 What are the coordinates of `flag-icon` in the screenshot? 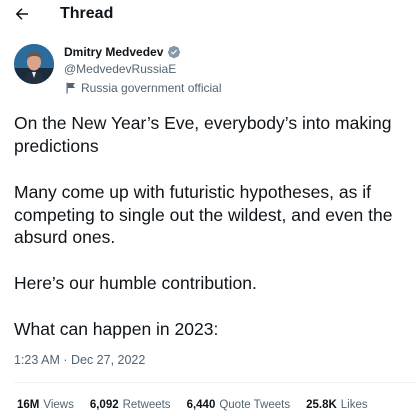 It's located at (71, 88).